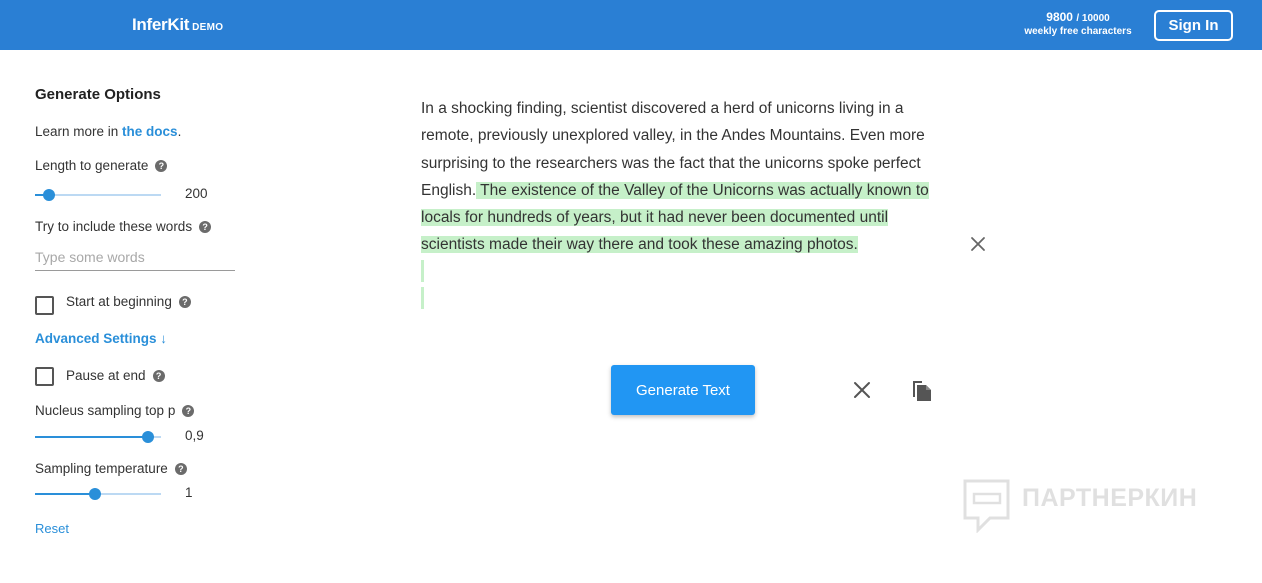 Image resolution: width=1262 pixels, height=583 pixels. What do you see at coordinates (161, 24) in the screenshot?
I see `logo-text: InferKit` at bounding box center [161, 24].